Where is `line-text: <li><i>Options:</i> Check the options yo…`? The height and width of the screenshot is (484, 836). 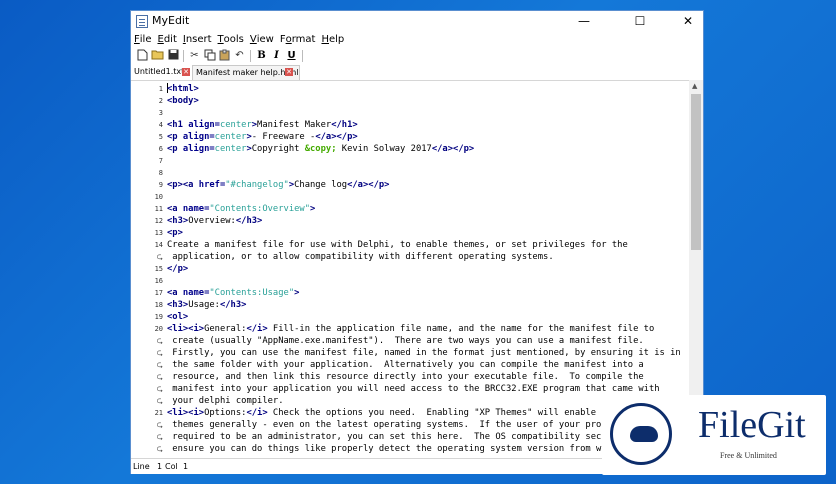
line-text: <li><i>Options:</i> Check the options yo… is located at coordinates (382, 413).